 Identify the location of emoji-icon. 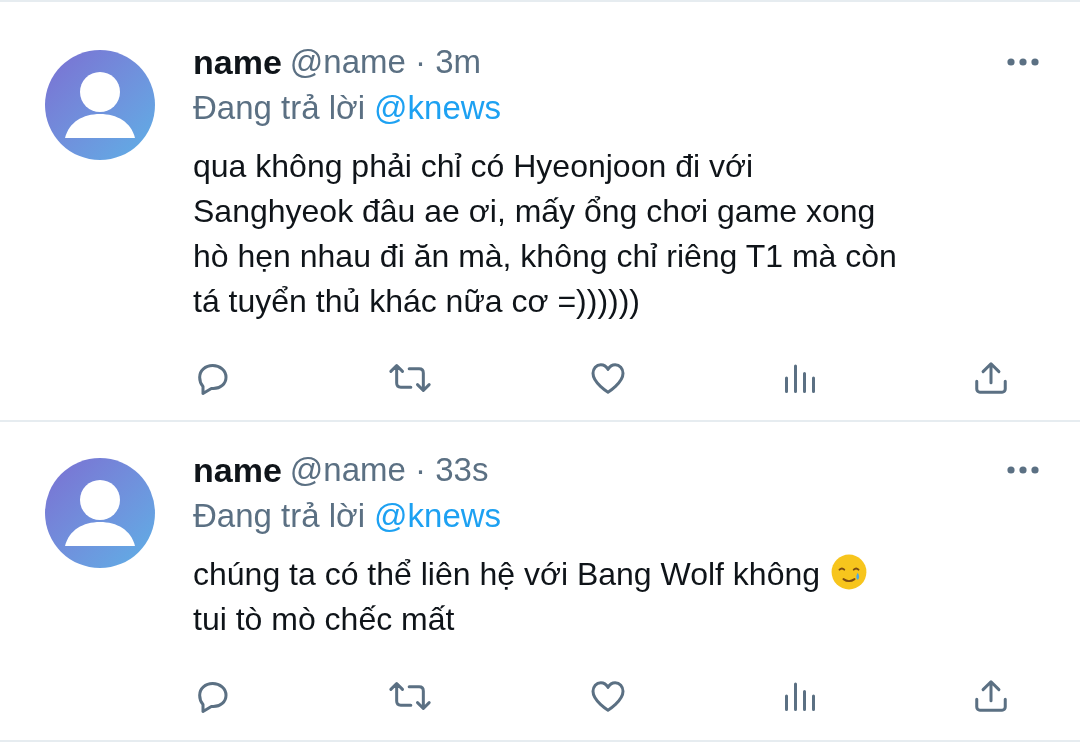
(849, 572).